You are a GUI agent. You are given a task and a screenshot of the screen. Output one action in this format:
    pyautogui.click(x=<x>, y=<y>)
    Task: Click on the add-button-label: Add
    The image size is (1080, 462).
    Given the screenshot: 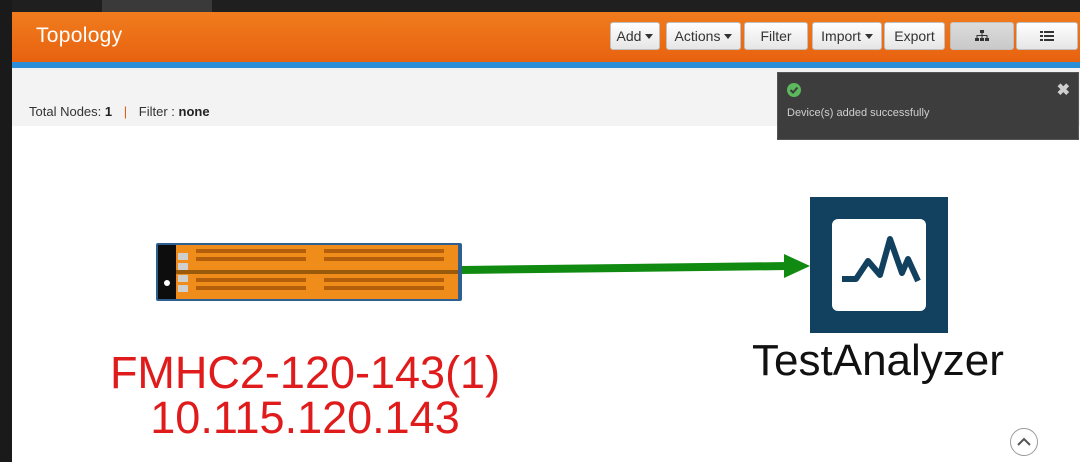 What is the action you would take?
    pyautogui.click(x=629, y=36)
    